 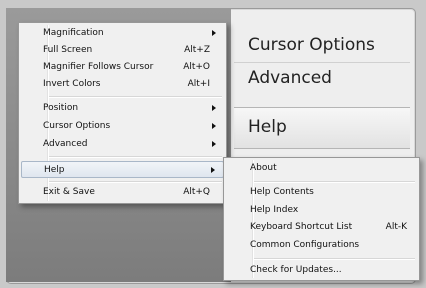 I want to click on menu-item-label: Invert Colors, so click(x=72, y=84).